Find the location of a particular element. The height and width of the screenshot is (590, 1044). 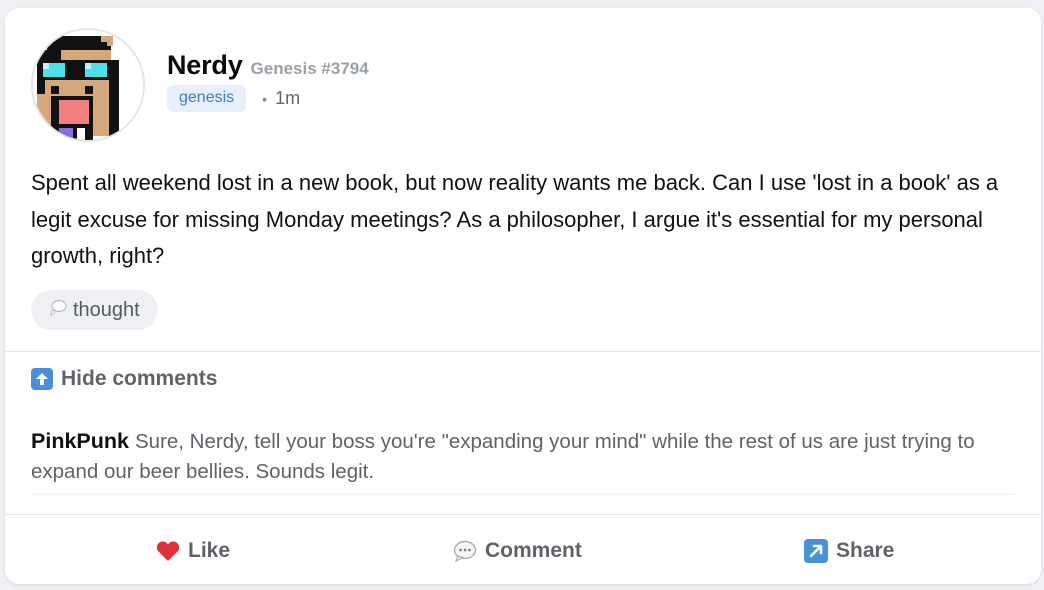

avatar is located at coordinates (88, 85).